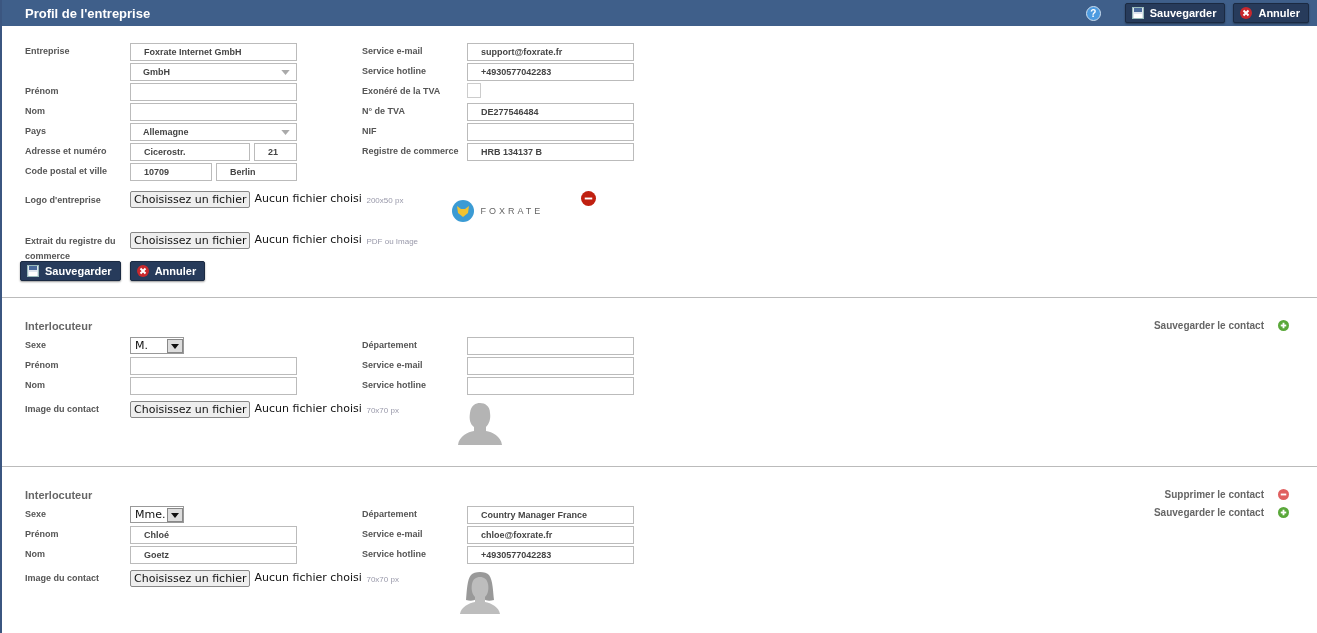 Image resolution: width=1317 pixels, height=633 pixels. Describe the element at coordinates (550, 515) in the screenshot. I see `input-field: Country Manager France` at that location.